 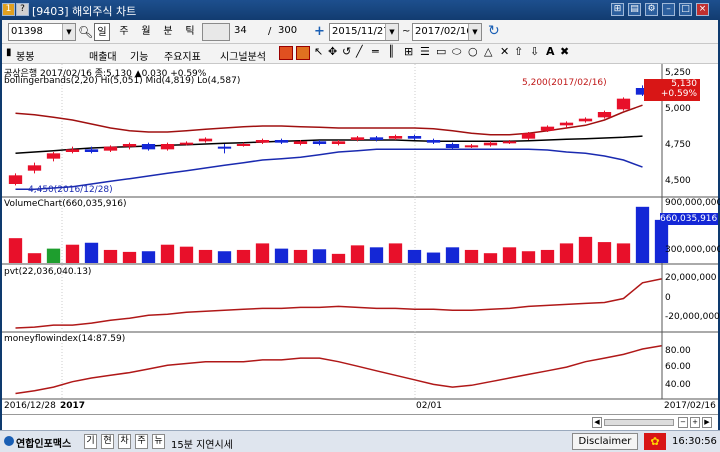 What do you see at coordinates (332, 51) in the screenshot?
I see `pan-icon: ✥` at bounding box center [332, 51].